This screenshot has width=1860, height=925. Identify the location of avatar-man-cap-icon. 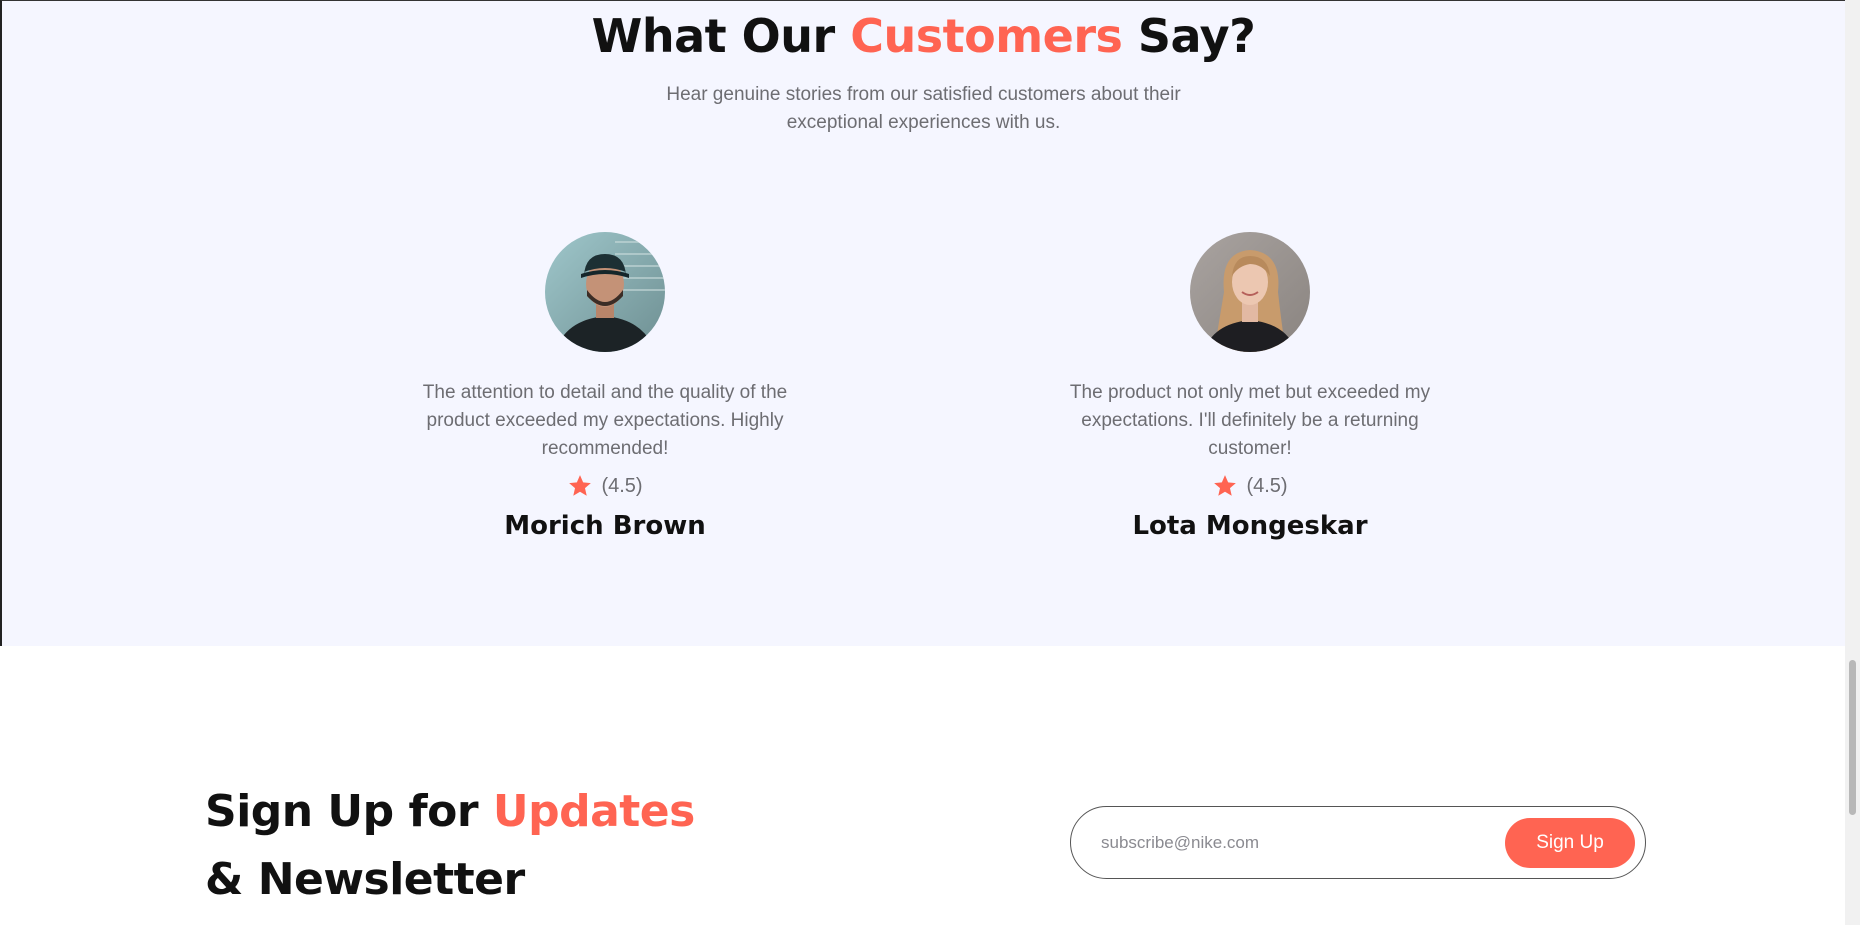
(605, 292).